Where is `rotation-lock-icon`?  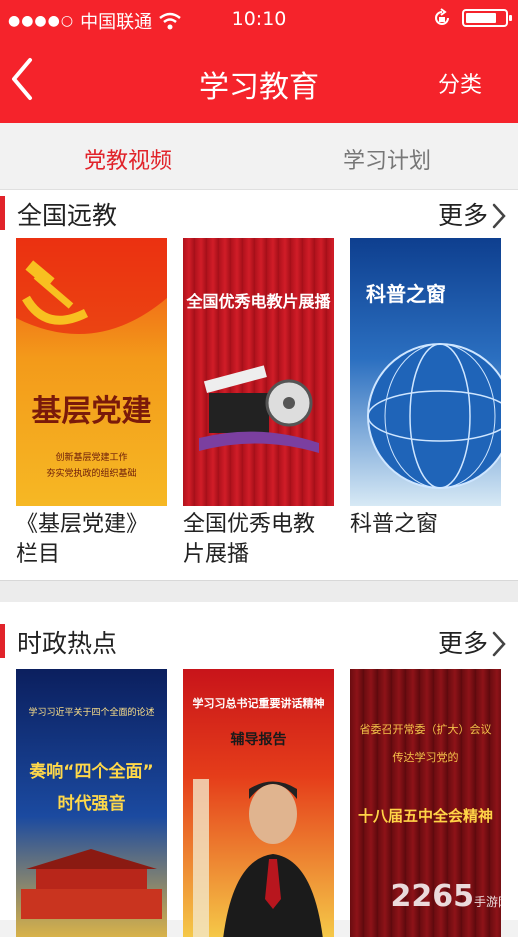
rotation-lock-icon is located at coordinates (442, 16).